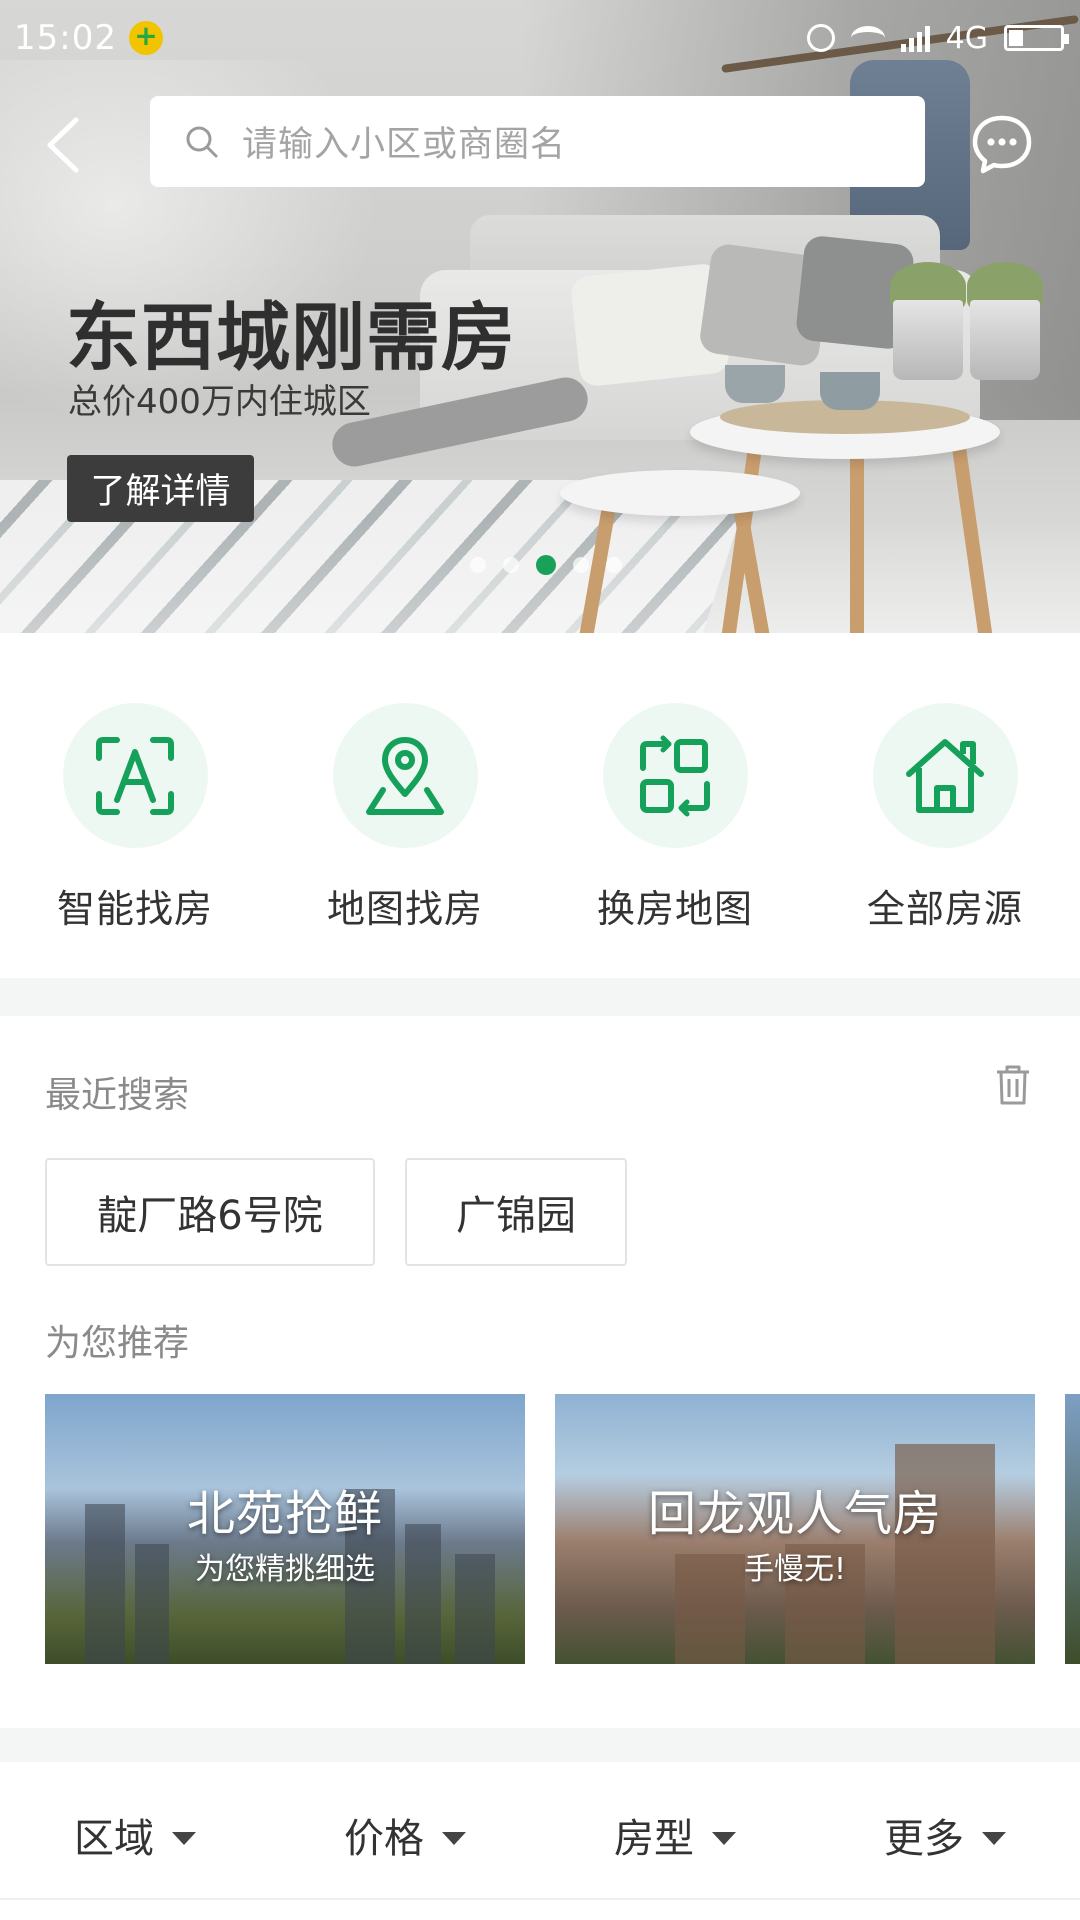  What do you see at coordinates (924, 1839) in the screenshot?
I see `filter-label: 更多` at bounding box center [924, 1839].